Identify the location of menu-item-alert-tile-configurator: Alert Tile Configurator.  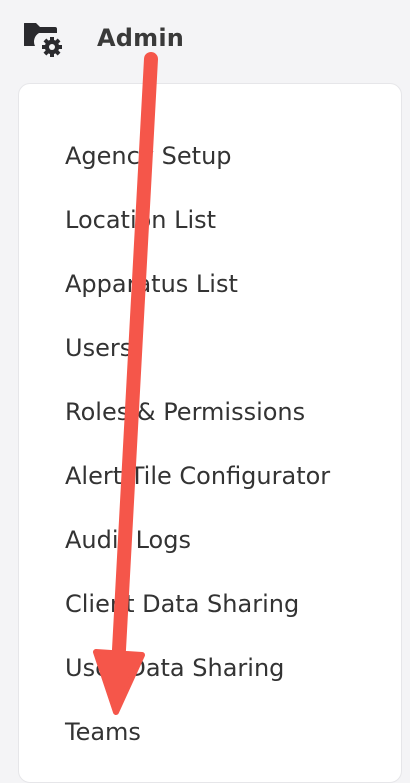
(197, 490).